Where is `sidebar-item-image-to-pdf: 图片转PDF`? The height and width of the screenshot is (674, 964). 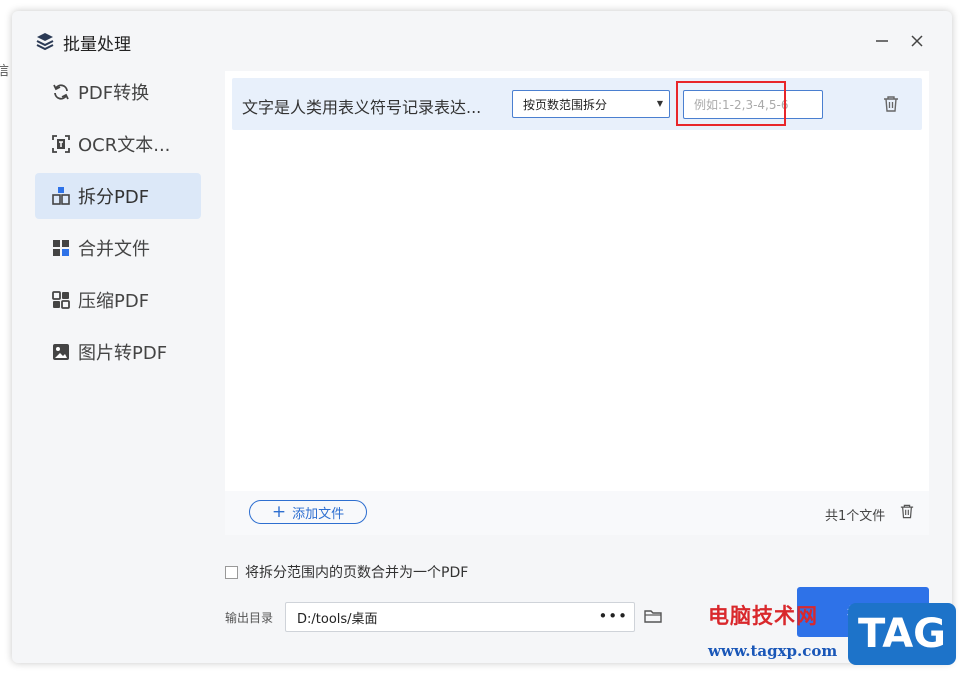 sidebar-item-image-to-pdf: 图片转PDF is located at coordinates (118, 352).